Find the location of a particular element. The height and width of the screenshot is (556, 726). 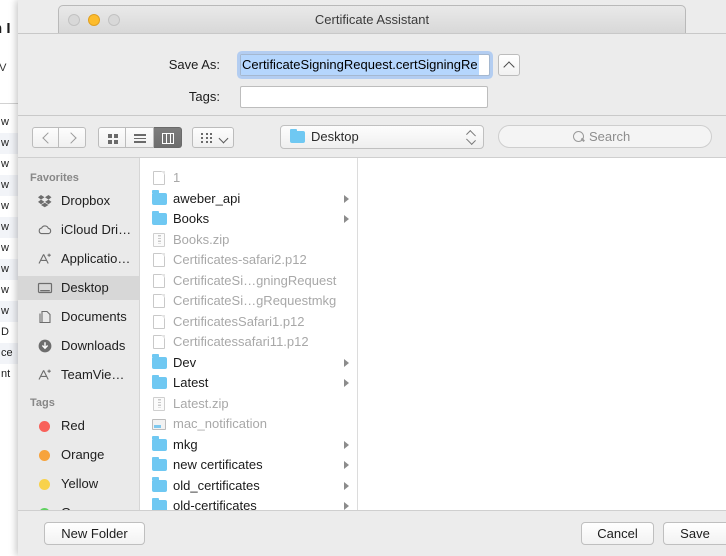

sidebar-tag-label: Yellow is located at coordinates (80, 483).